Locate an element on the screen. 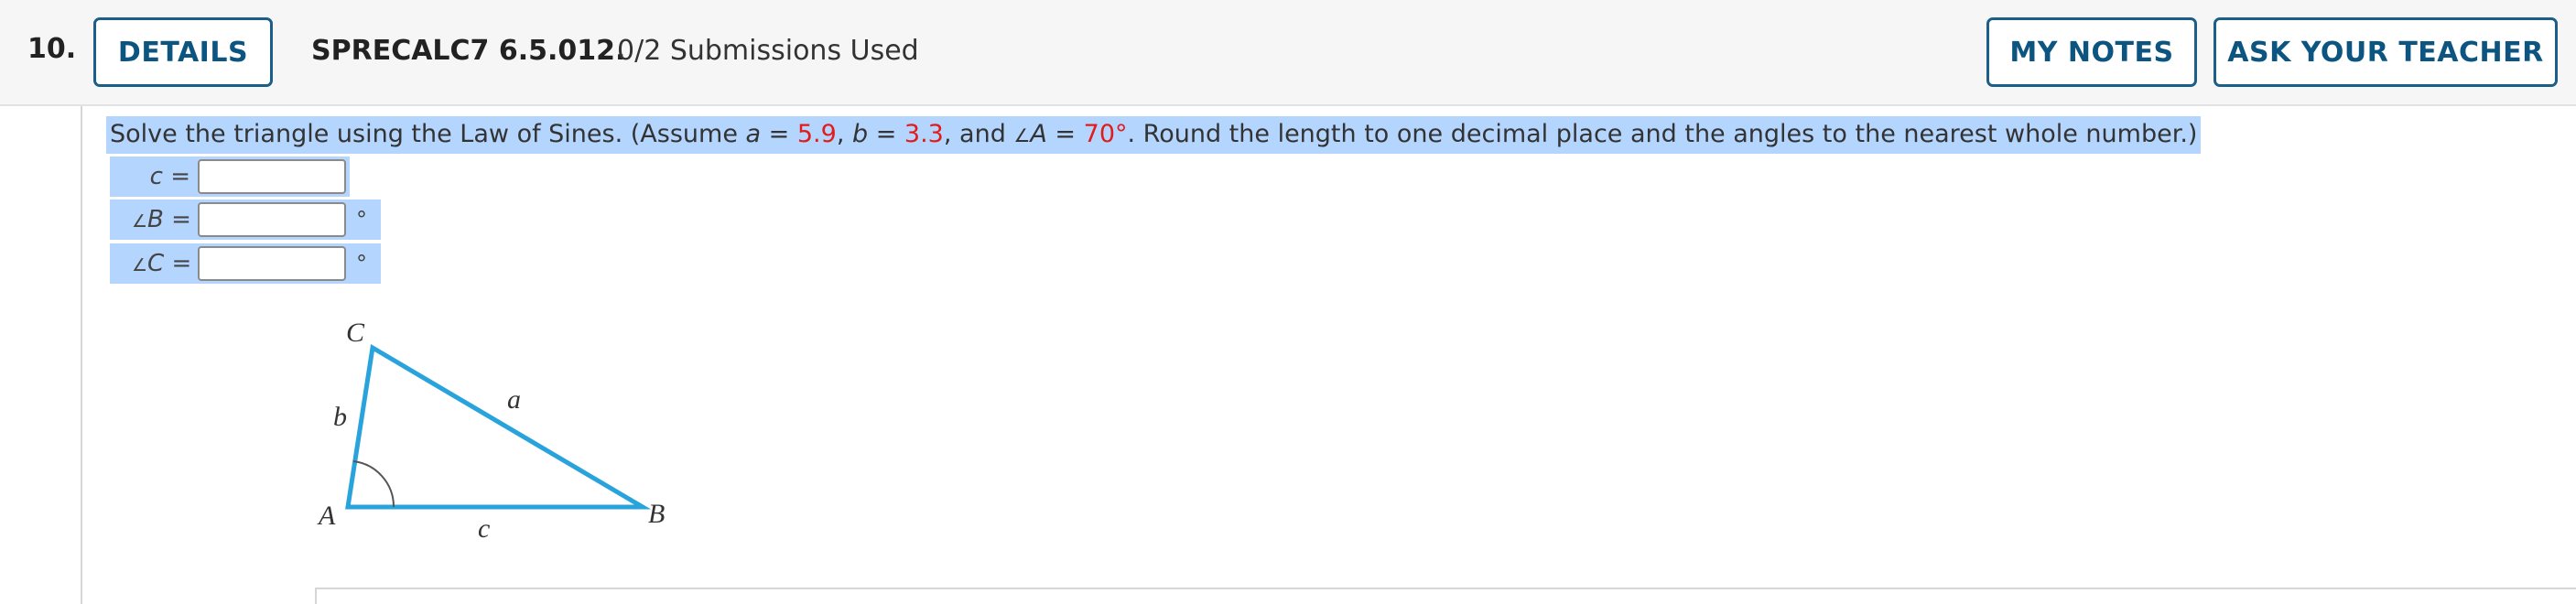 This screenshot has width=2576, height=604. answer-row-angle-c: ∠C = ° is located at coordinates (246, 263).